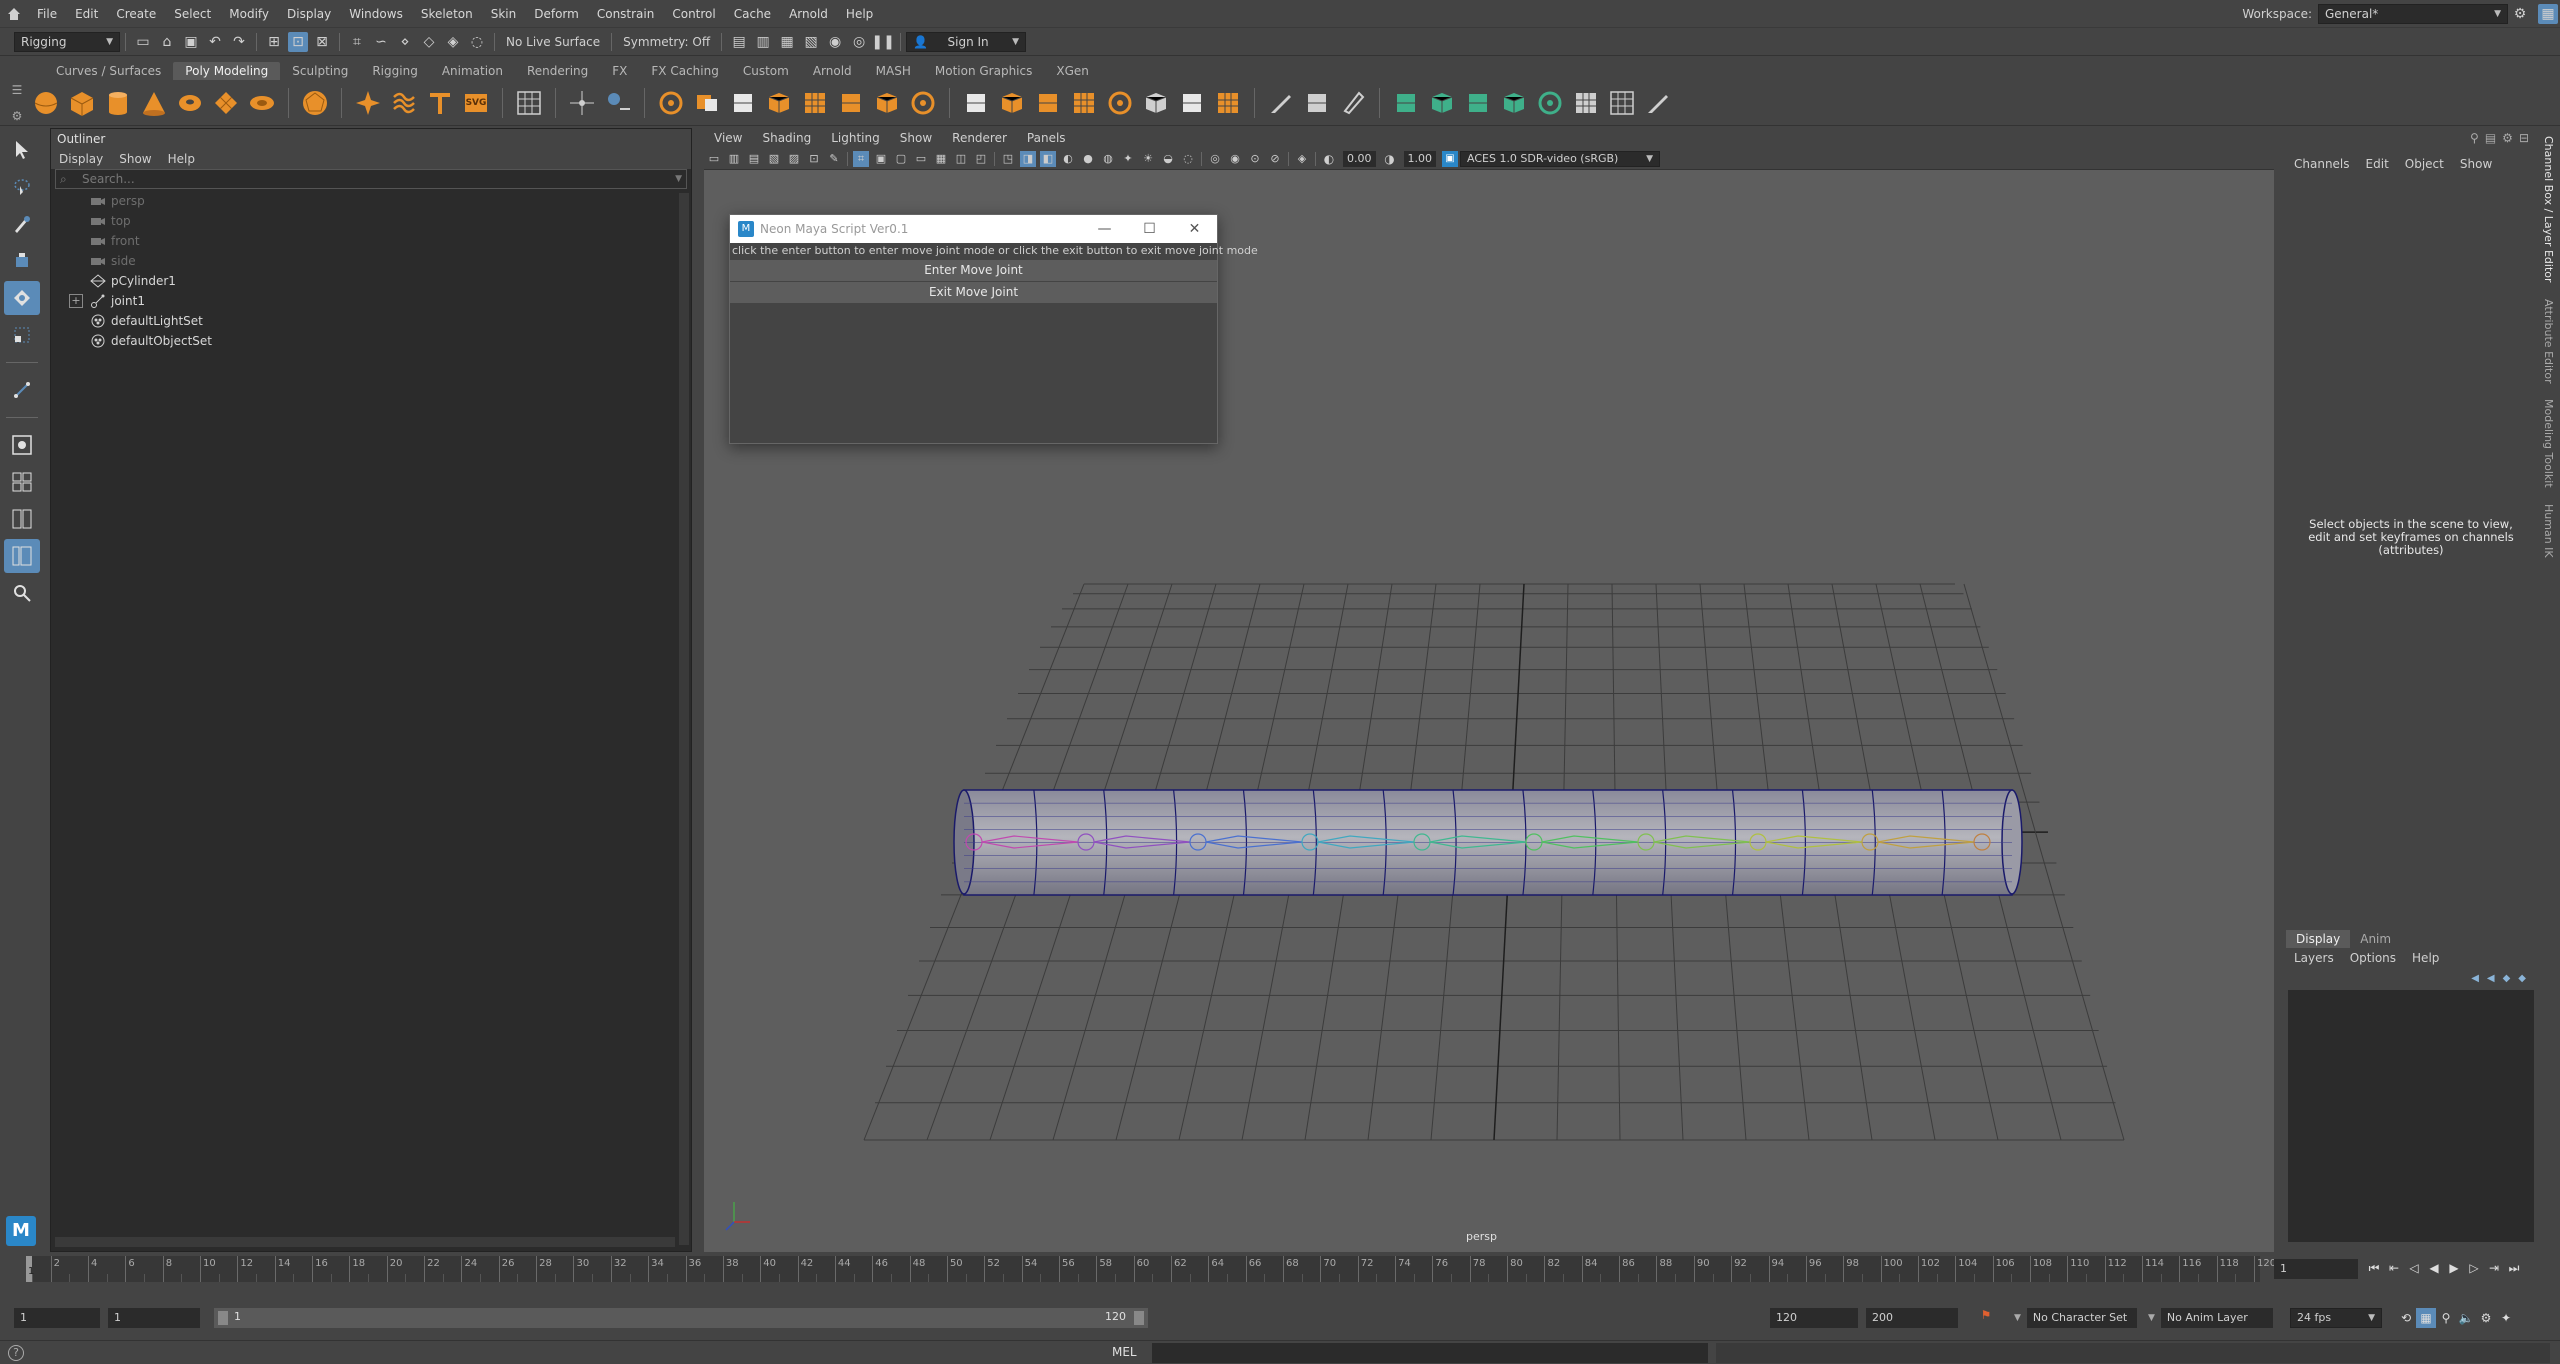  Describe the element at coordinates (1084, 103) in the screenshot. I see `append-icon` at that location.